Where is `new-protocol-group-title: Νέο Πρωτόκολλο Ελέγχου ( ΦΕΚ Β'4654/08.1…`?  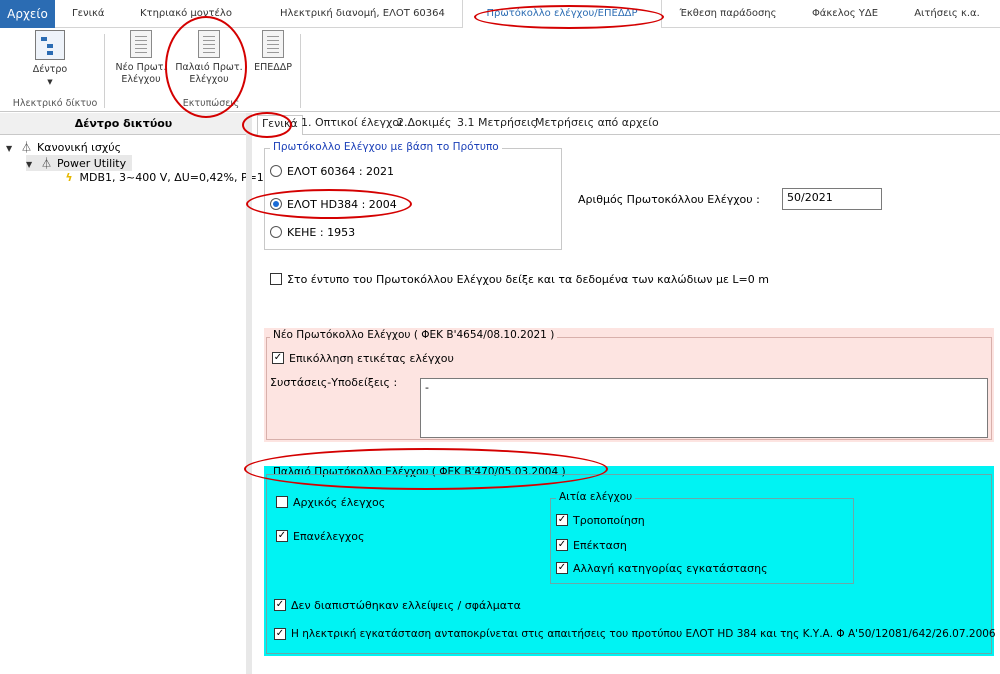
new-protocol-group-title: Νέο Πρωτόκολλο Ελέγχου ( ΦΕΚ Β'4654/08.1… is located at coordinates (414, 335).